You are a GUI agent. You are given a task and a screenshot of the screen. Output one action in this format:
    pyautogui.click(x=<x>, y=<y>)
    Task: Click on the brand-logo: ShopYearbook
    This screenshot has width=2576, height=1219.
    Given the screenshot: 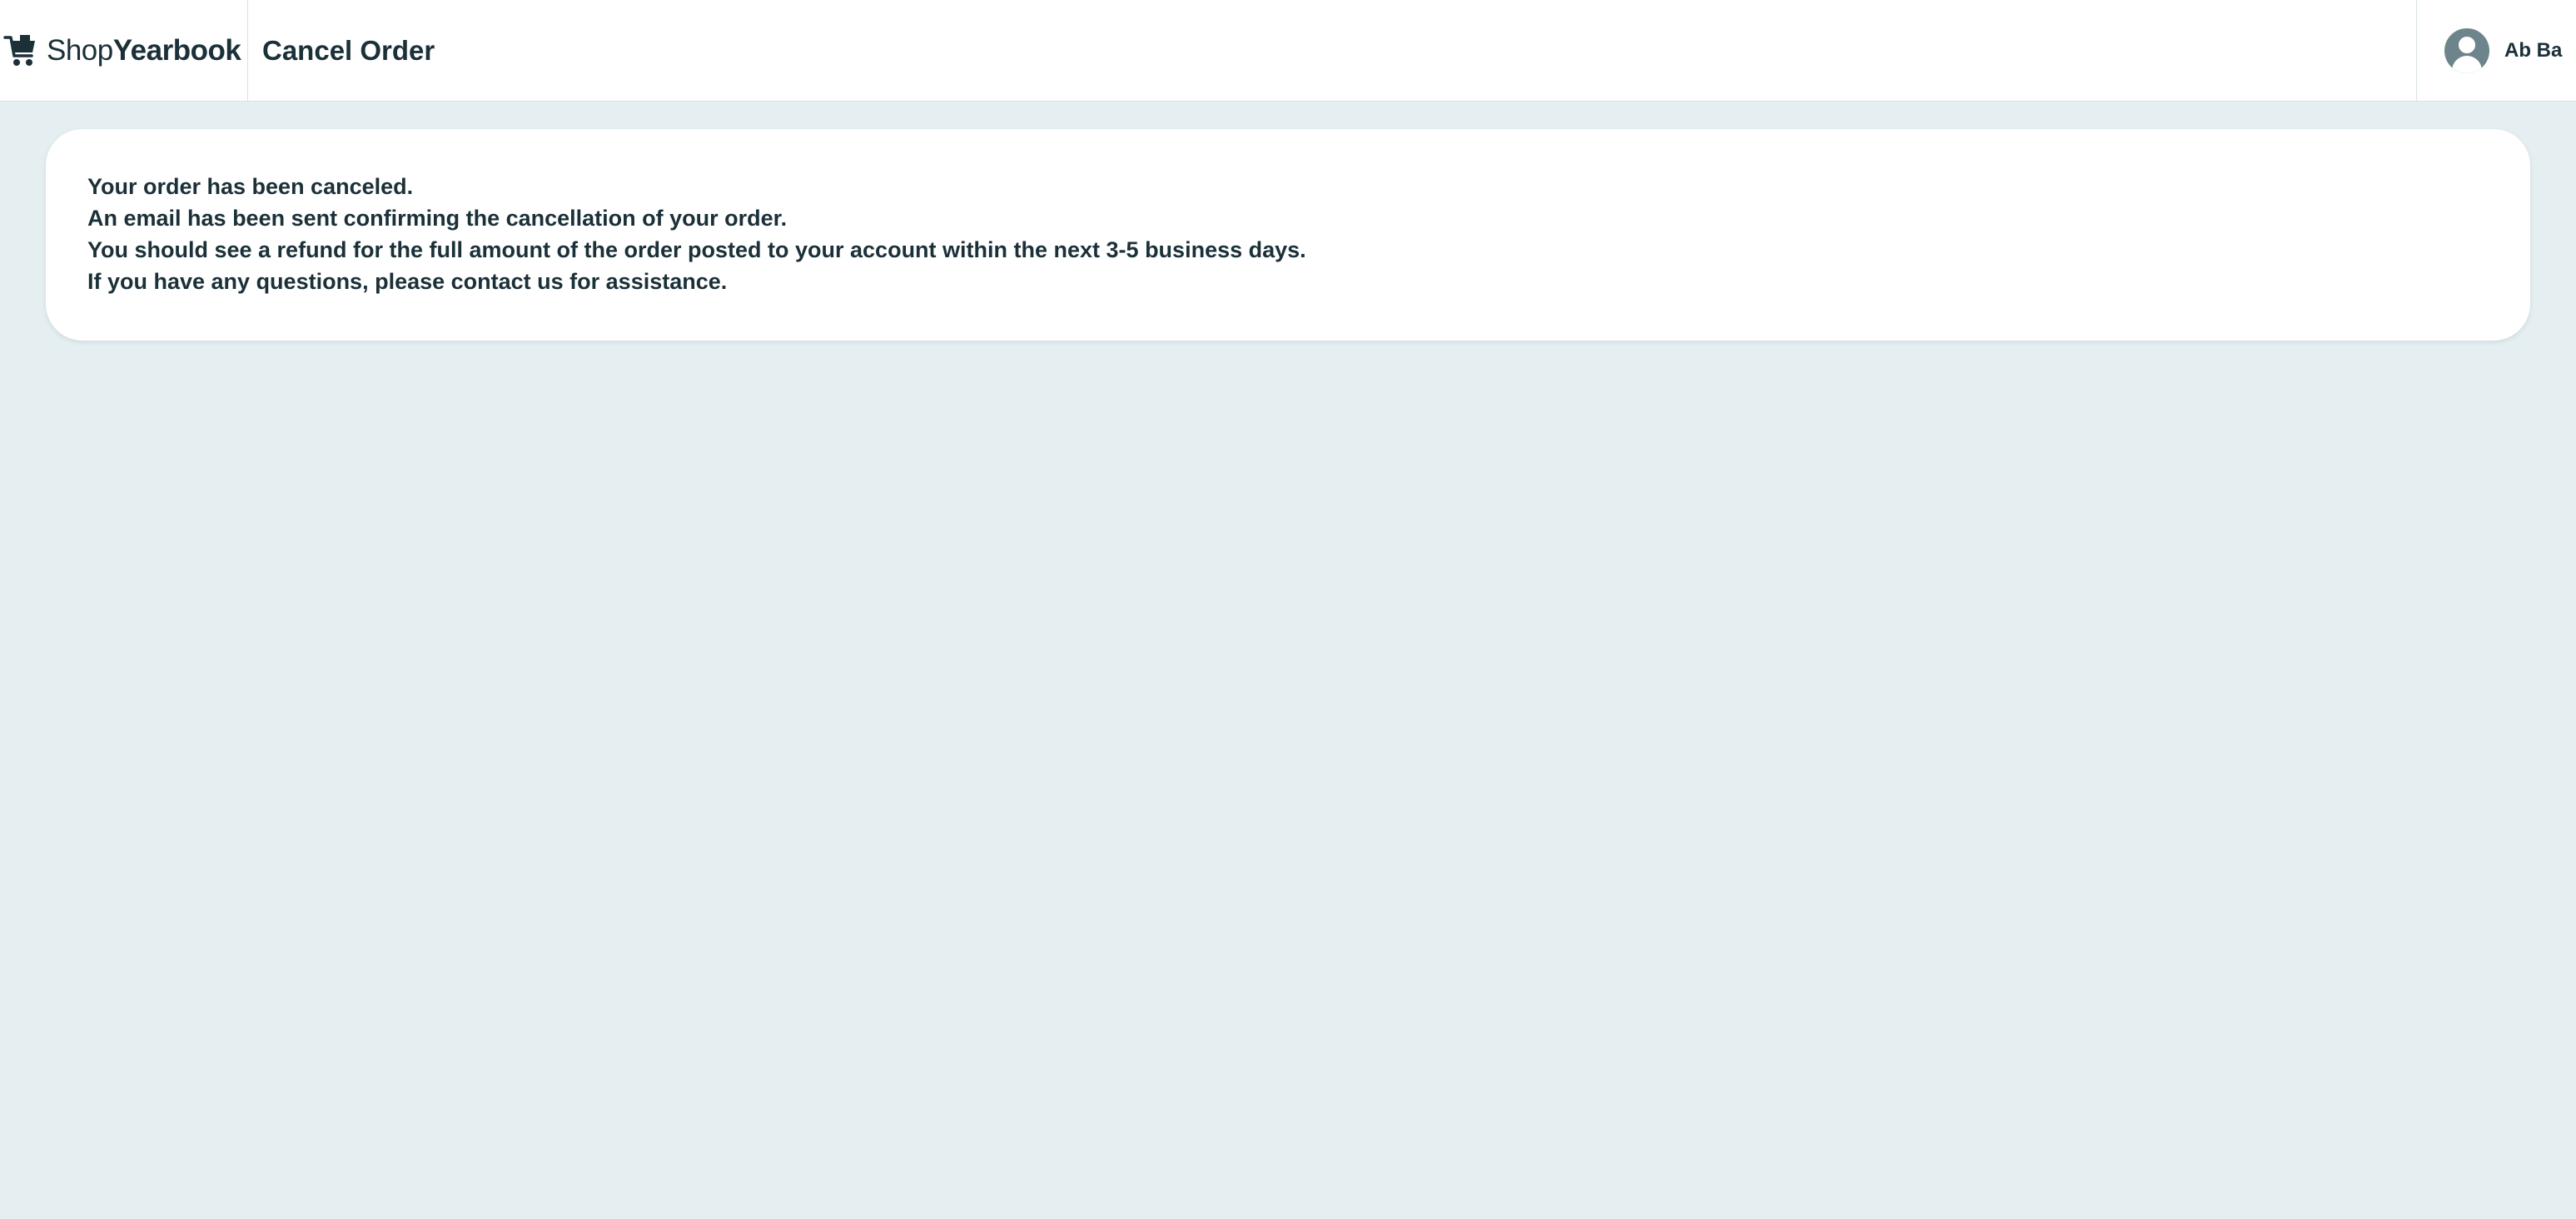 What is the action you would take?
    pyautogui.click(x=124, y=51)
    